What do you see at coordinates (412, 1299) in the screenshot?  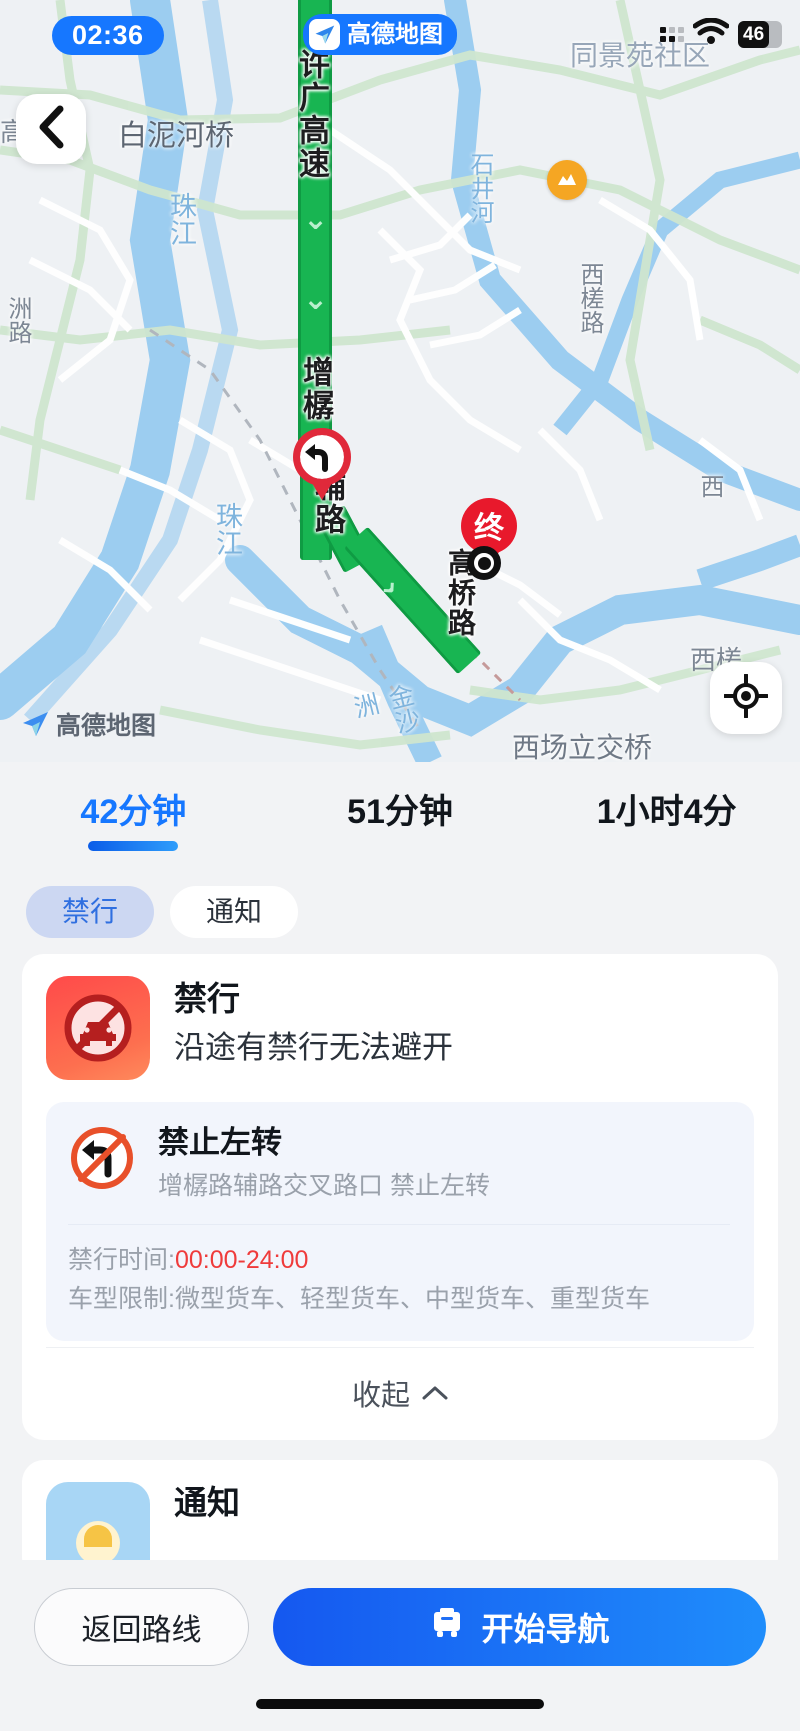 I see `restriction-vehicle-value: 微型货车、轻型货车、中型货车、重型货车` at bounding box center [412, 1299].